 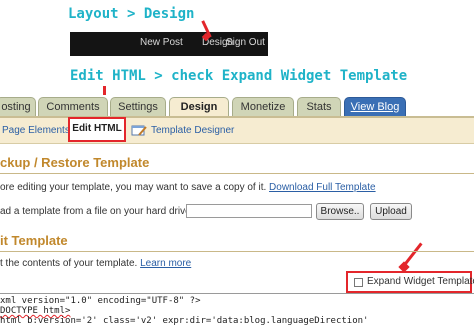 I want to click on edit-template-heading: it Template, so click(x=34, y=240).